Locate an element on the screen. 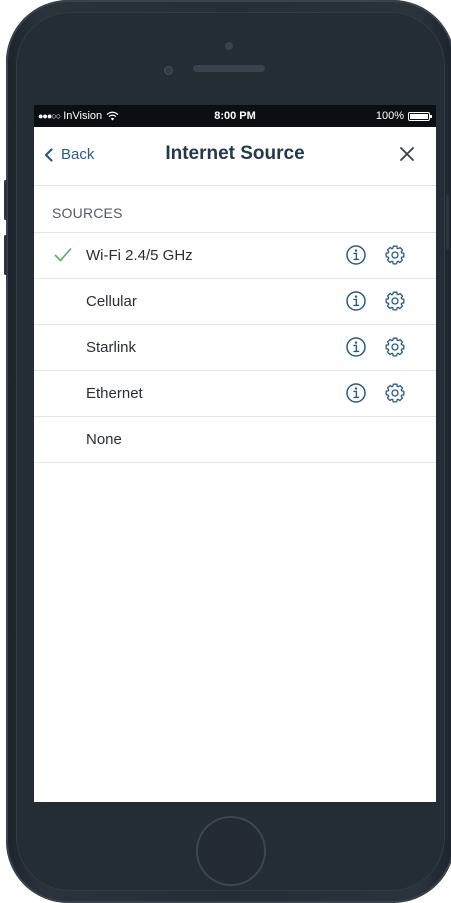  source-row: None is located at coordinates (235, 440).